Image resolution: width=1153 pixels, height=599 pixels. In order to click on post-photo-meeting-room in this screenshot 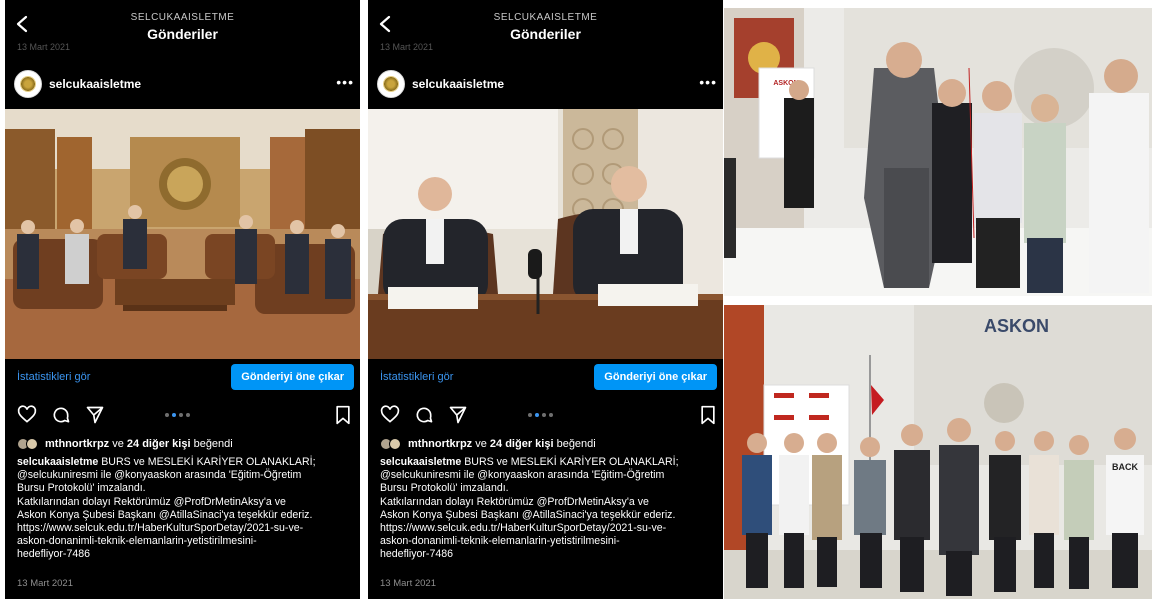, I will do `click(182, 234)`.